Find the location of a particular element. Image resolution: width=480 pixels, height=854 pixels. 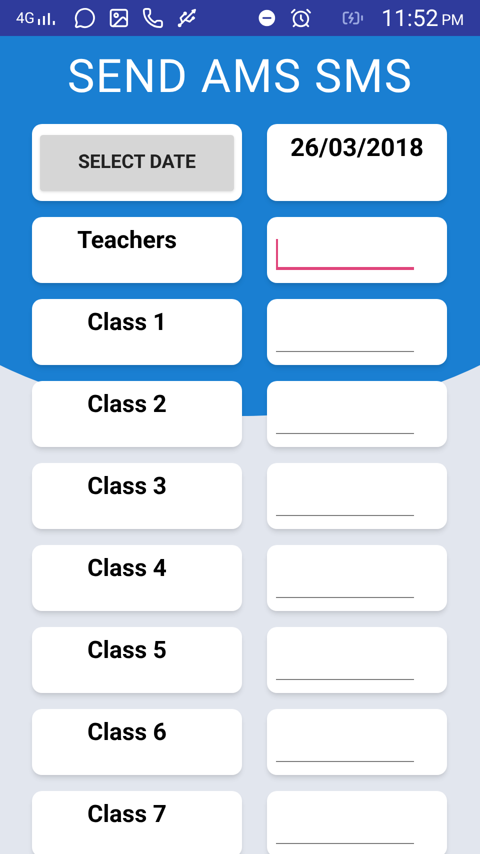

phone-icon is located at coordinates (153, 18).